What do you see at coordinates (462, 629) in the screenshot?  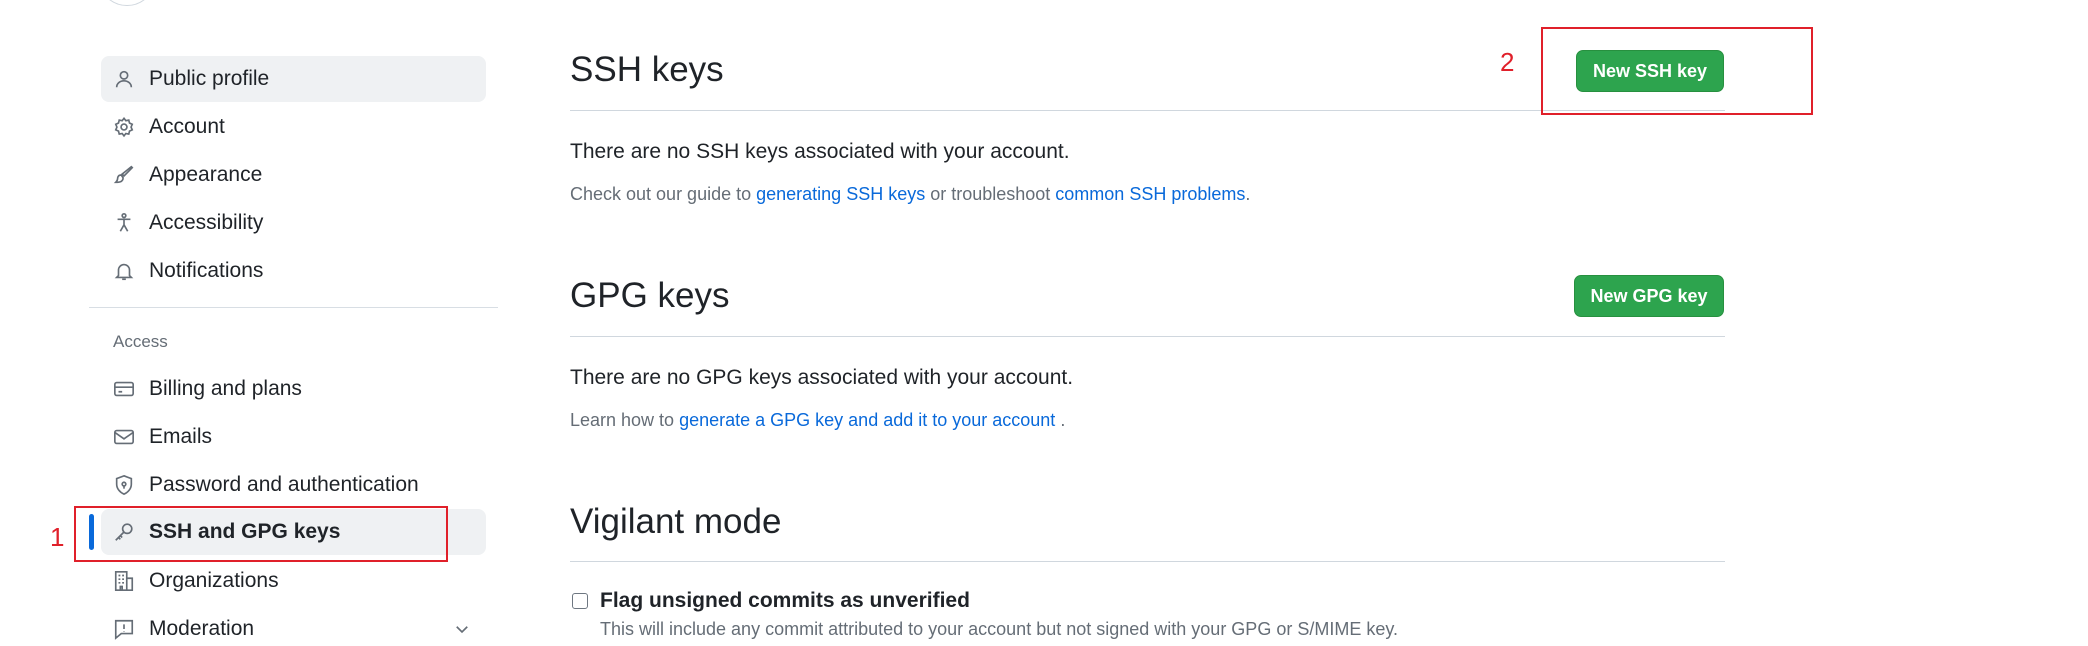 I see `chevron-down-icon` at bounding box center [462, 629].